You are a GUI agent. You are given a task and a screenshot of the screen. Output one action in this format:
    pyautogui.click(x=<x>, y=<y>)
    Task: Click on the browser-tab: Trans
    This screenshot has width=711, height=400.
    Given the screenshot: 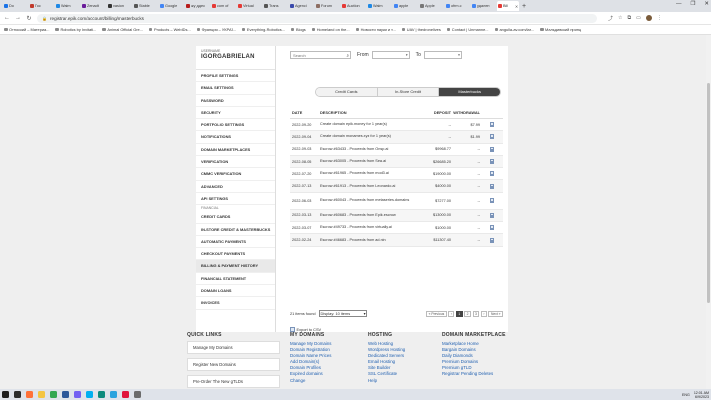 What is the action you would take?
    pyautogui.click(x=275, y=6)
    